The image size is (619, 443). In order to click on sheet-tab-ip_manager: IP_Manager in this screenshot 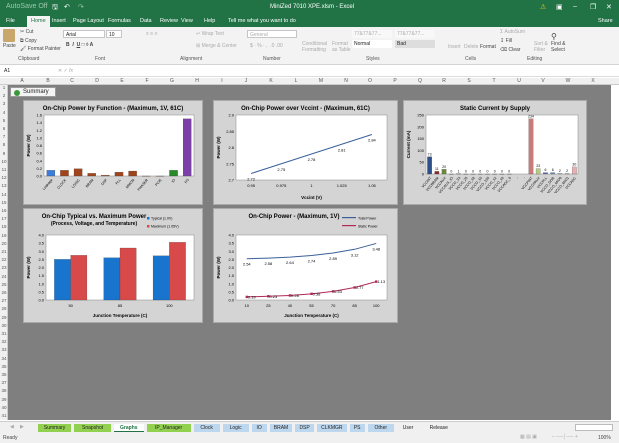, I will do `click(168, 428)`.